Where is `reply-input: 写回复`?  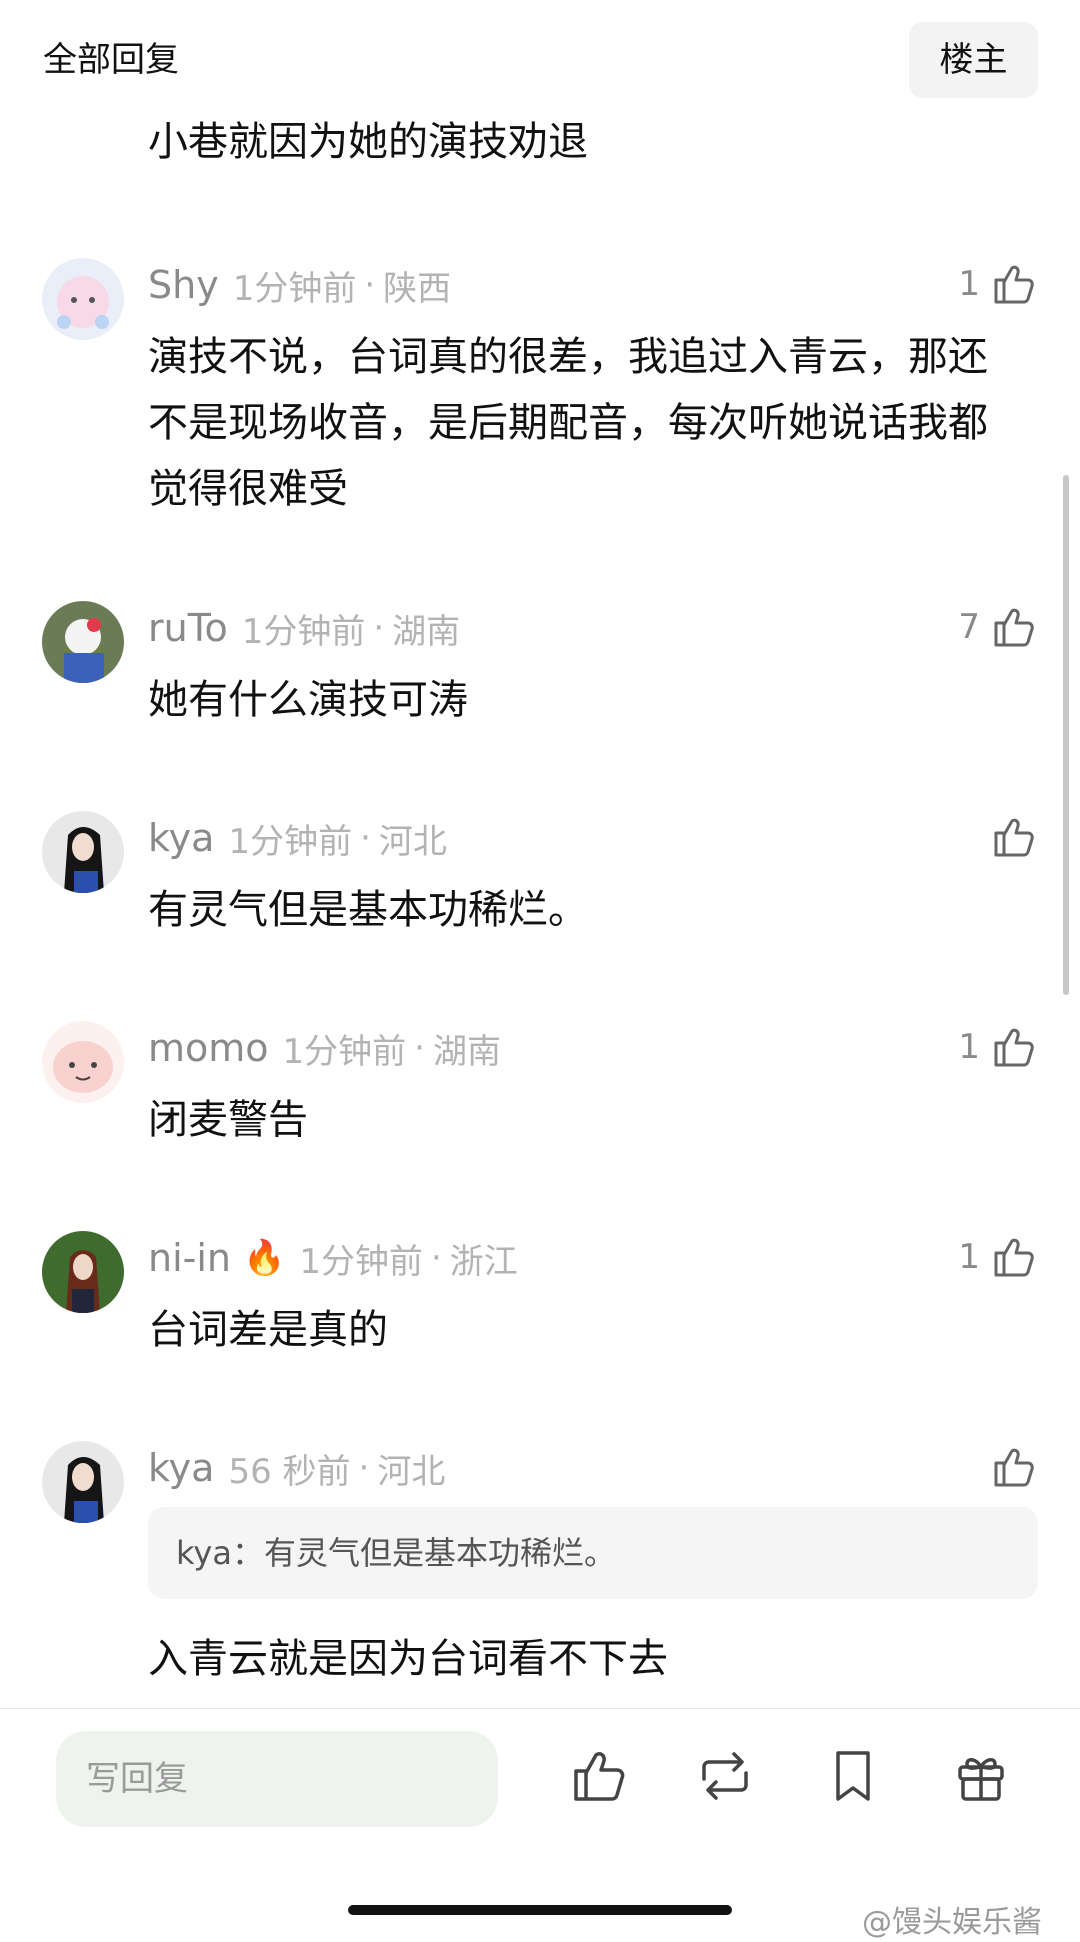
reply-input: 写回复 is located at coordinates (277, 1779).